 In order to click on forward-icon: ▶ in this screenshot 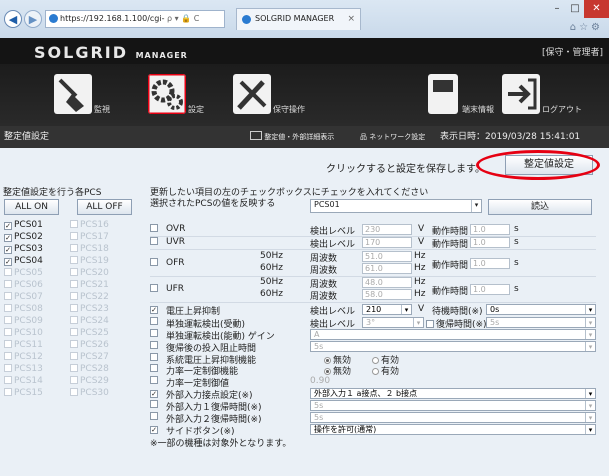, I will do `click(33, 19)`.